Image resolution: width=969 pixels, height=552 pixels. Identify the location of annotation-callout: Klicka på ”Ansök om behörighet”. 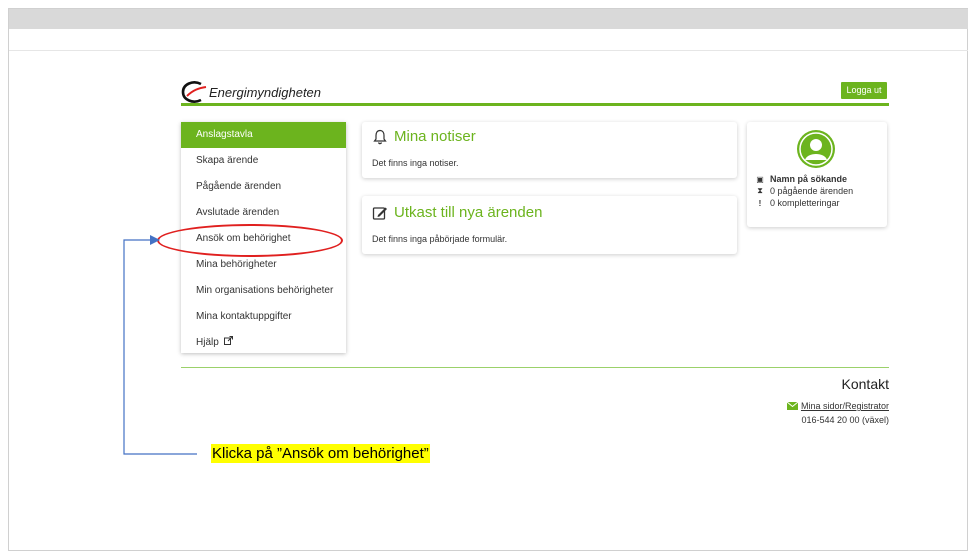
(320, 453).